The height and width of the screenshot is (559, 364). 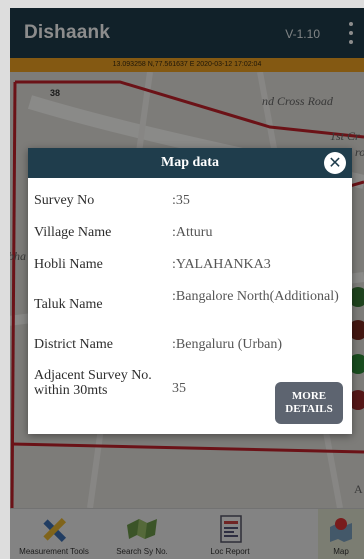 I want to click on district-name-label: District Name, so click(x=73, y=344).